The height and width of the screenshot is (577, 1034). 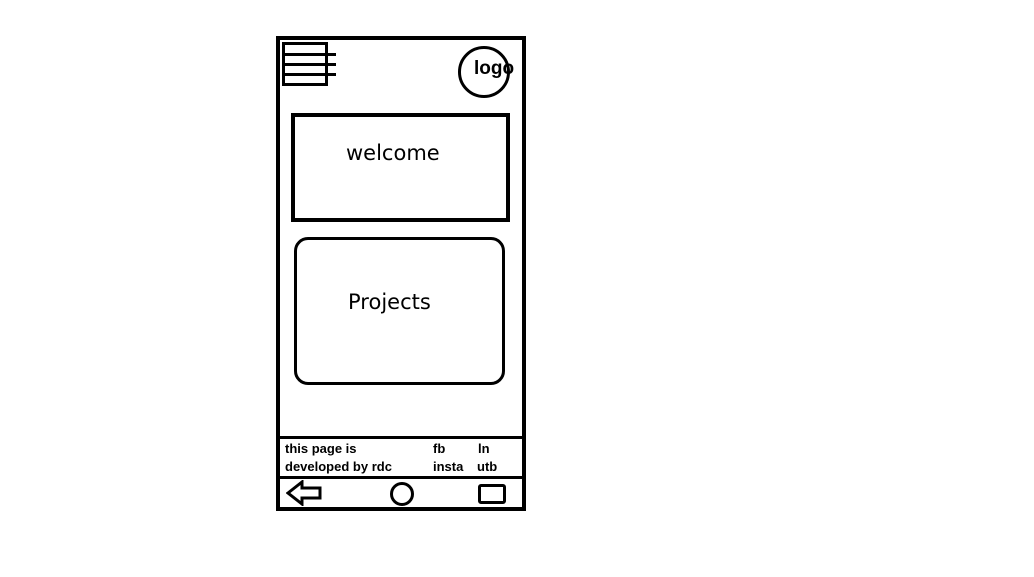 What do you see at coordinates (448, 466) in the screenshot?
I see `footer-link-insta: insta` at bounding box center [448, 466].